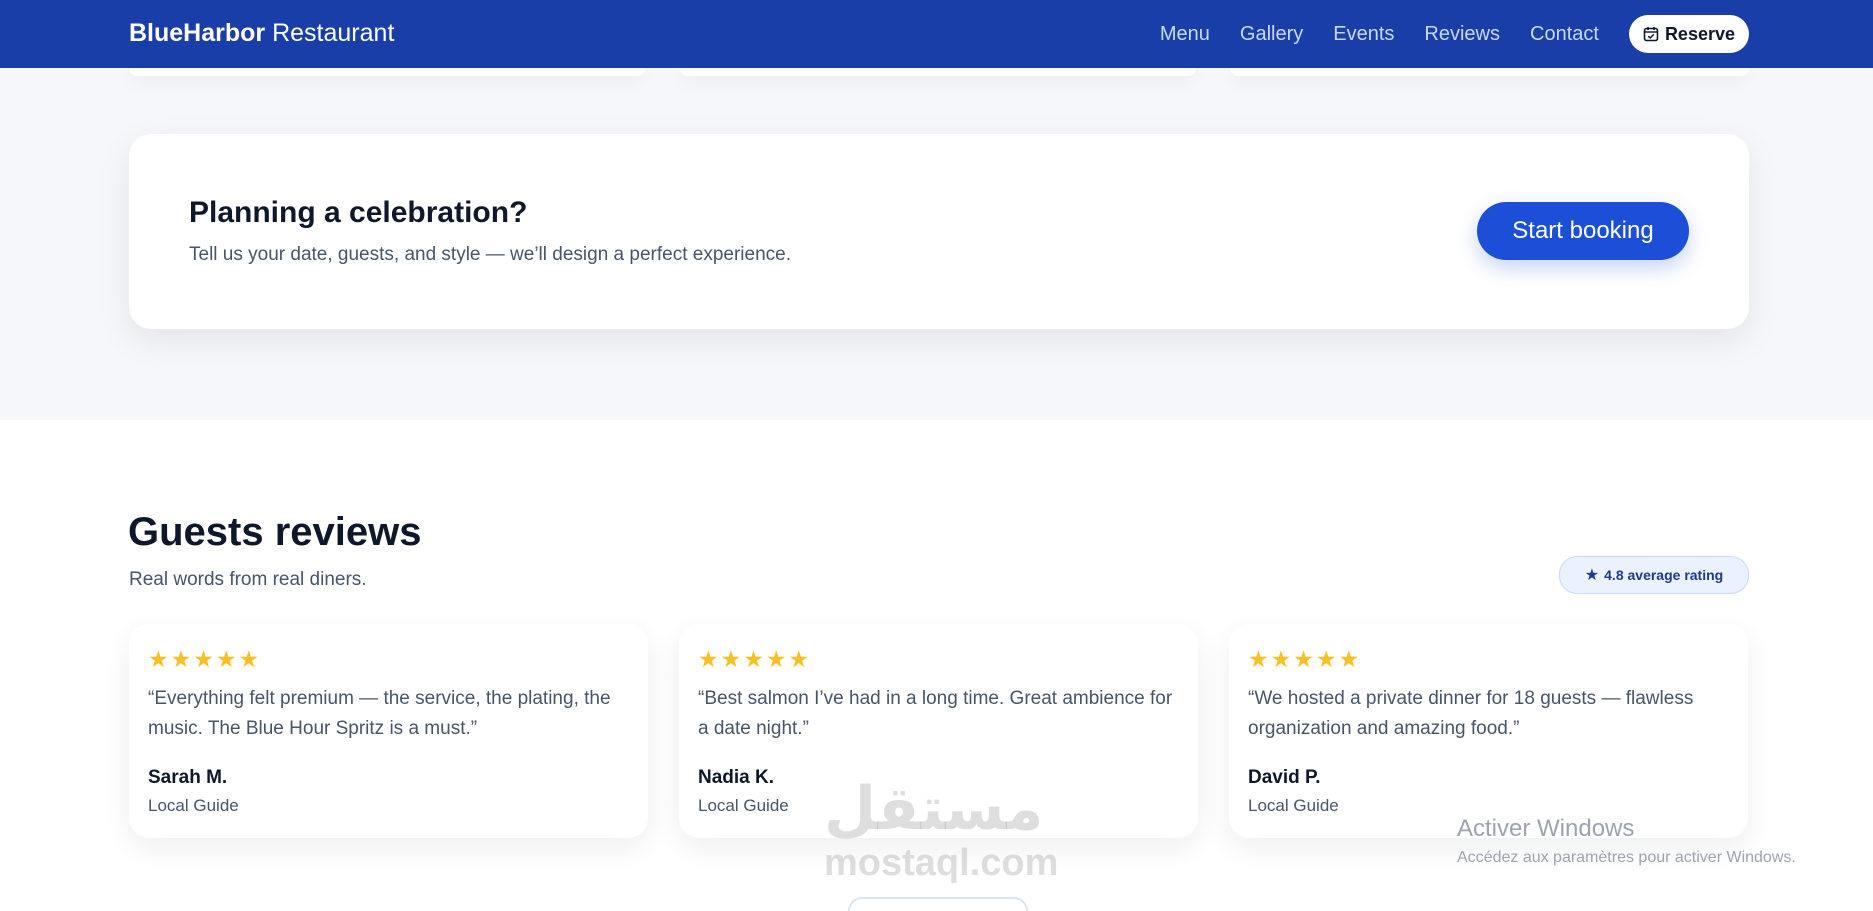 The image size is (1873, 911). Describe the element at coordinates (938, 904) in the screenshot. I see `next-section-button-top` at that location.